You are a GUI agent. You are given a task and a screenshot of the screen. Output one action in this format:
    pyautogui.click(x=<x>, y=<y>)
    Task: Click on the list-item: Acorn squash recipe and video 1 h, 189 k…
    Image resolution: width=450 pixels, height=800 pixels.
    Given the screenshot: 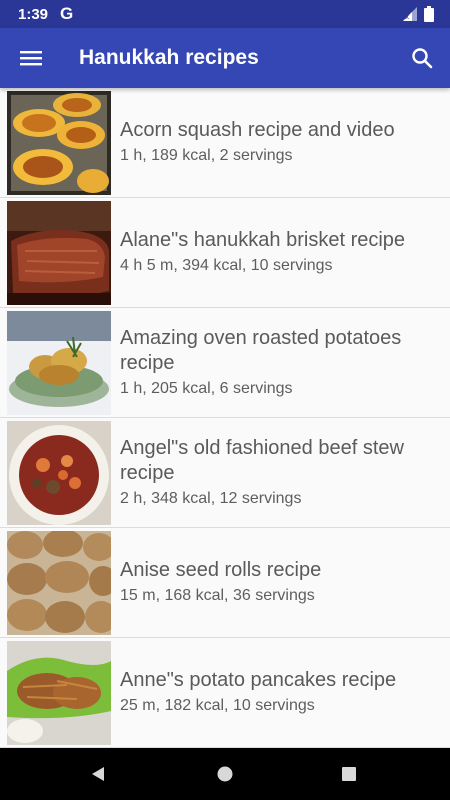 What is the action you would take?
    pyautogui.click(x=225, y=143)
    